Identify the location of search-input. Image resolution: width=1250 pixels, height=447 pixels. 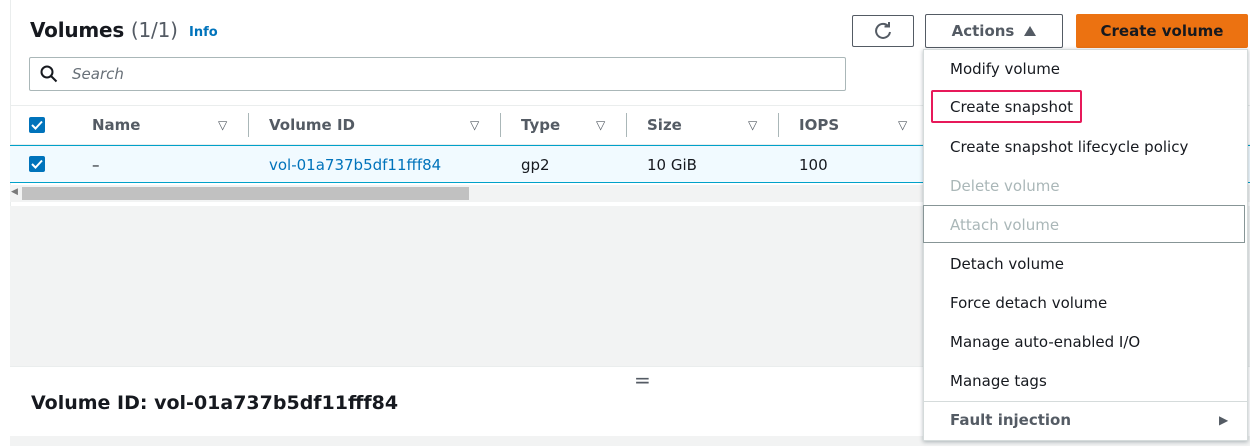
(452, 74).